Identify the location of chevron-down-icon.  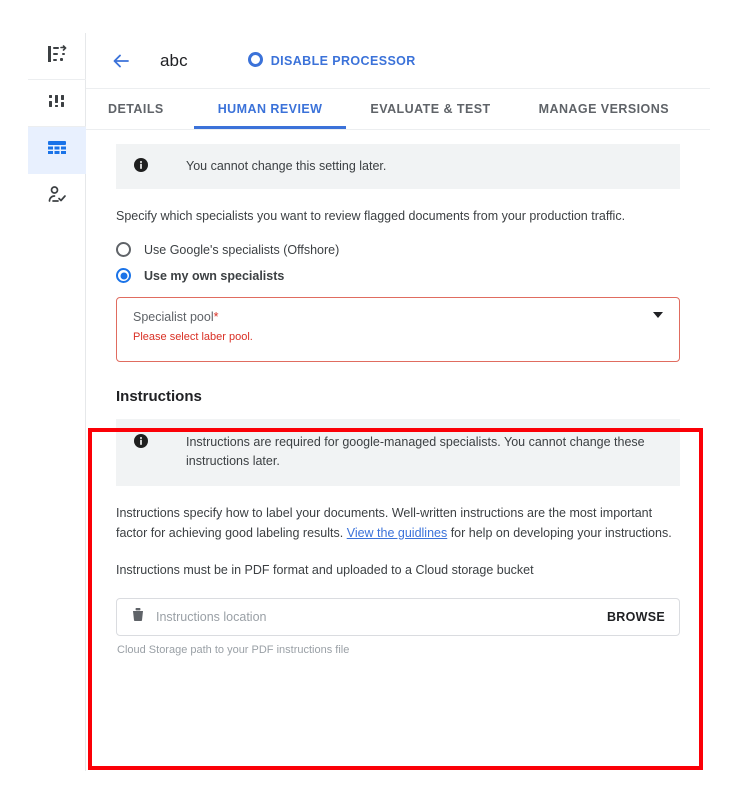
(658, 315).